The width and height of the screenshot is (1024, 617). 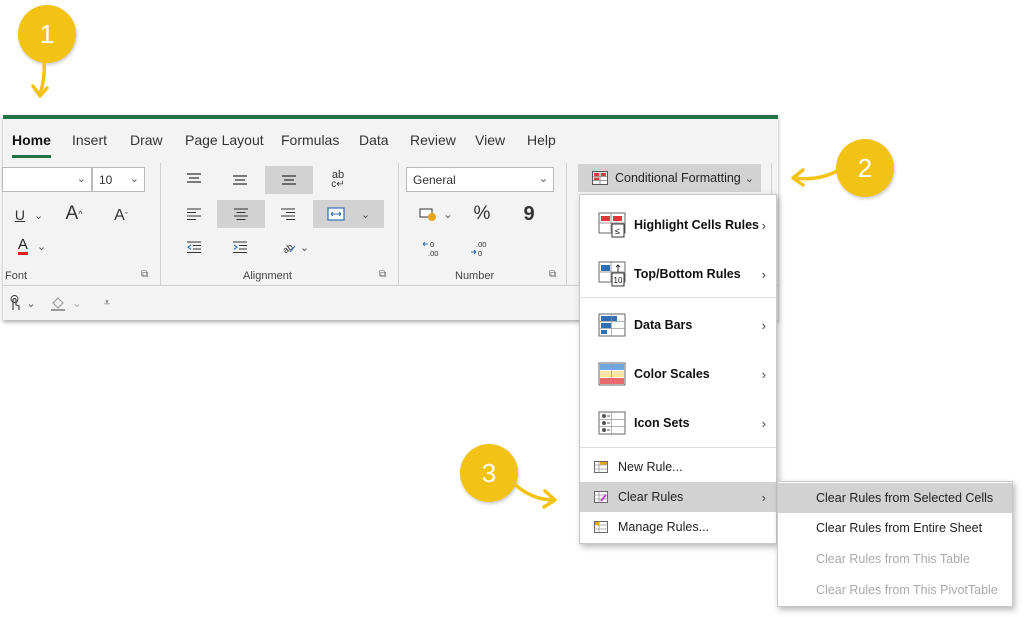 What do you see at coordinates (612, 225) in the screenshot?
I see `highlight-cells-rules-icon: ≤` at bounding box center [612, 225].